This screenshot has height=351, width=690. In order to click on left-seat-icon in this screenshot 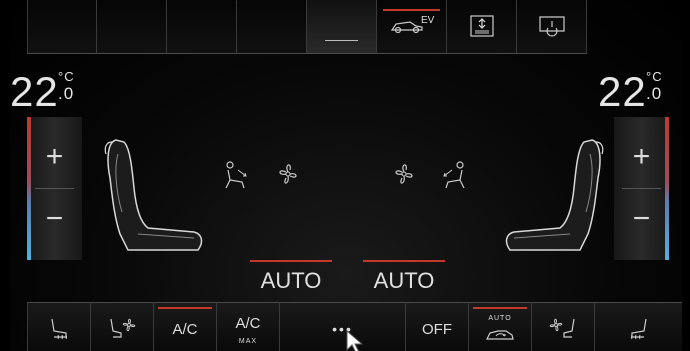, I will do `click(153, 201)`.